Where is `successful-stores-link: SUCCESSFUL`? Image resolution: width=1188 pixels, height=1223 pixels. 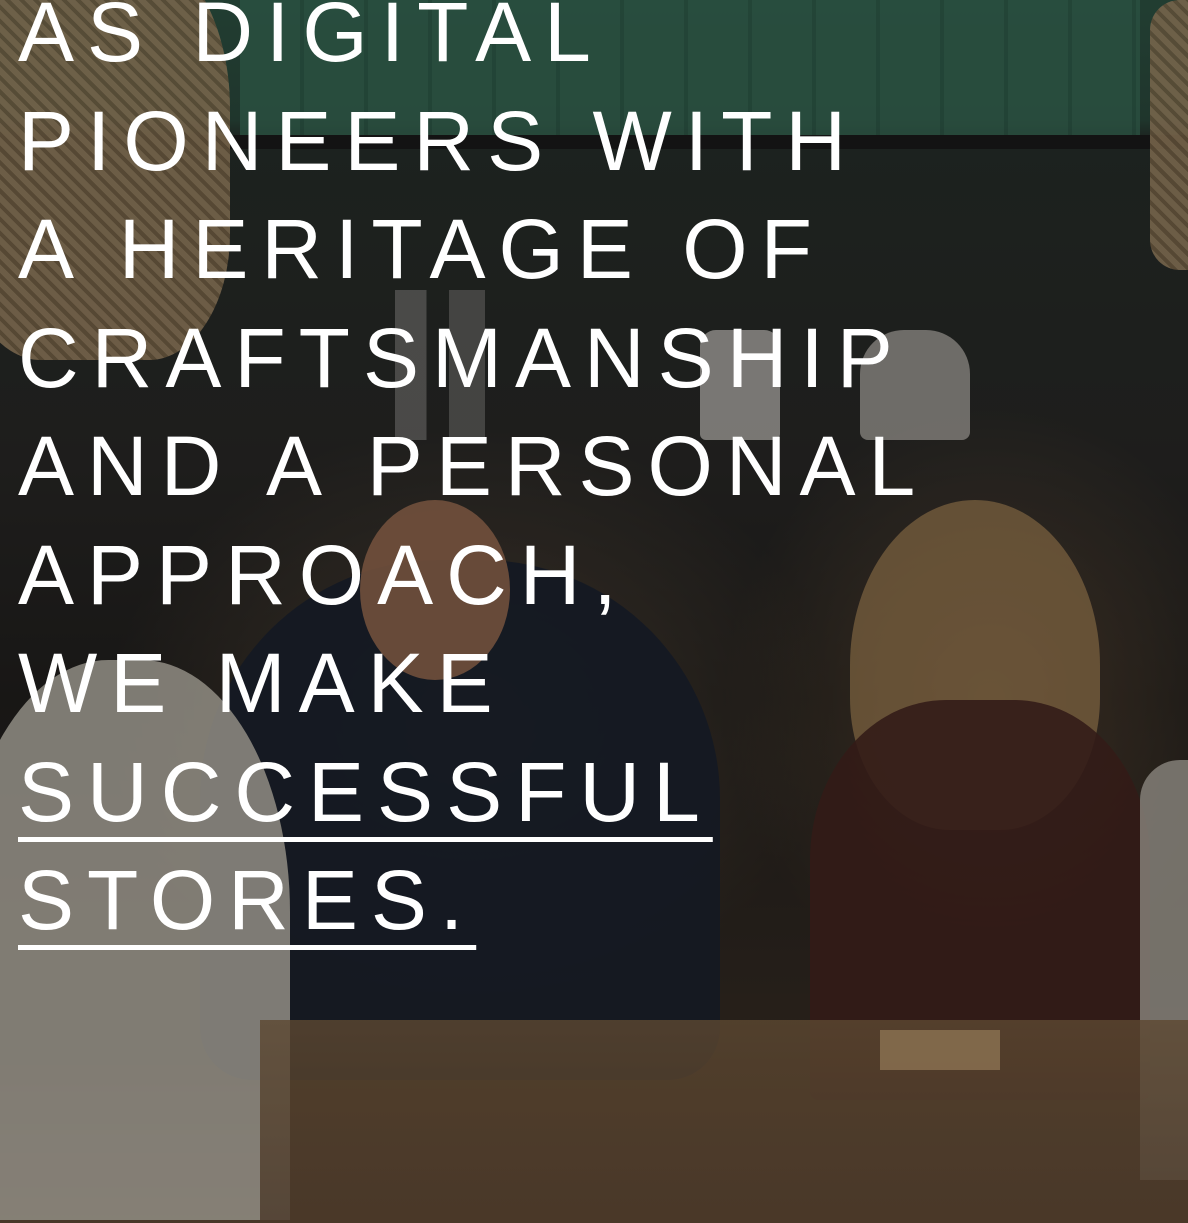 successful-stores-link: SUCCESSFUL is located at coordinates (365, 792).